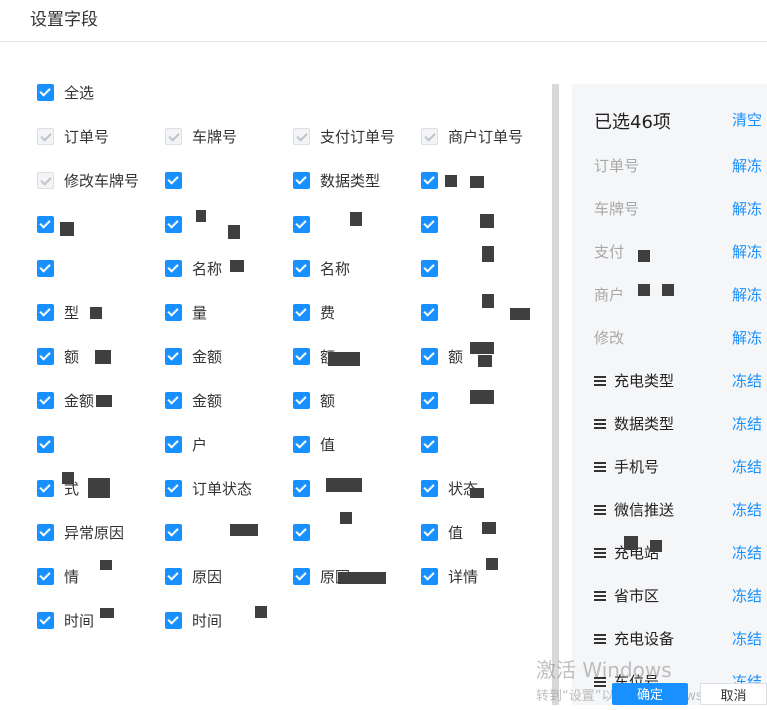  Describe the element at coordinates (485, 577) in the screenshot. I see `field-checkbox-item: 详情` at that location.